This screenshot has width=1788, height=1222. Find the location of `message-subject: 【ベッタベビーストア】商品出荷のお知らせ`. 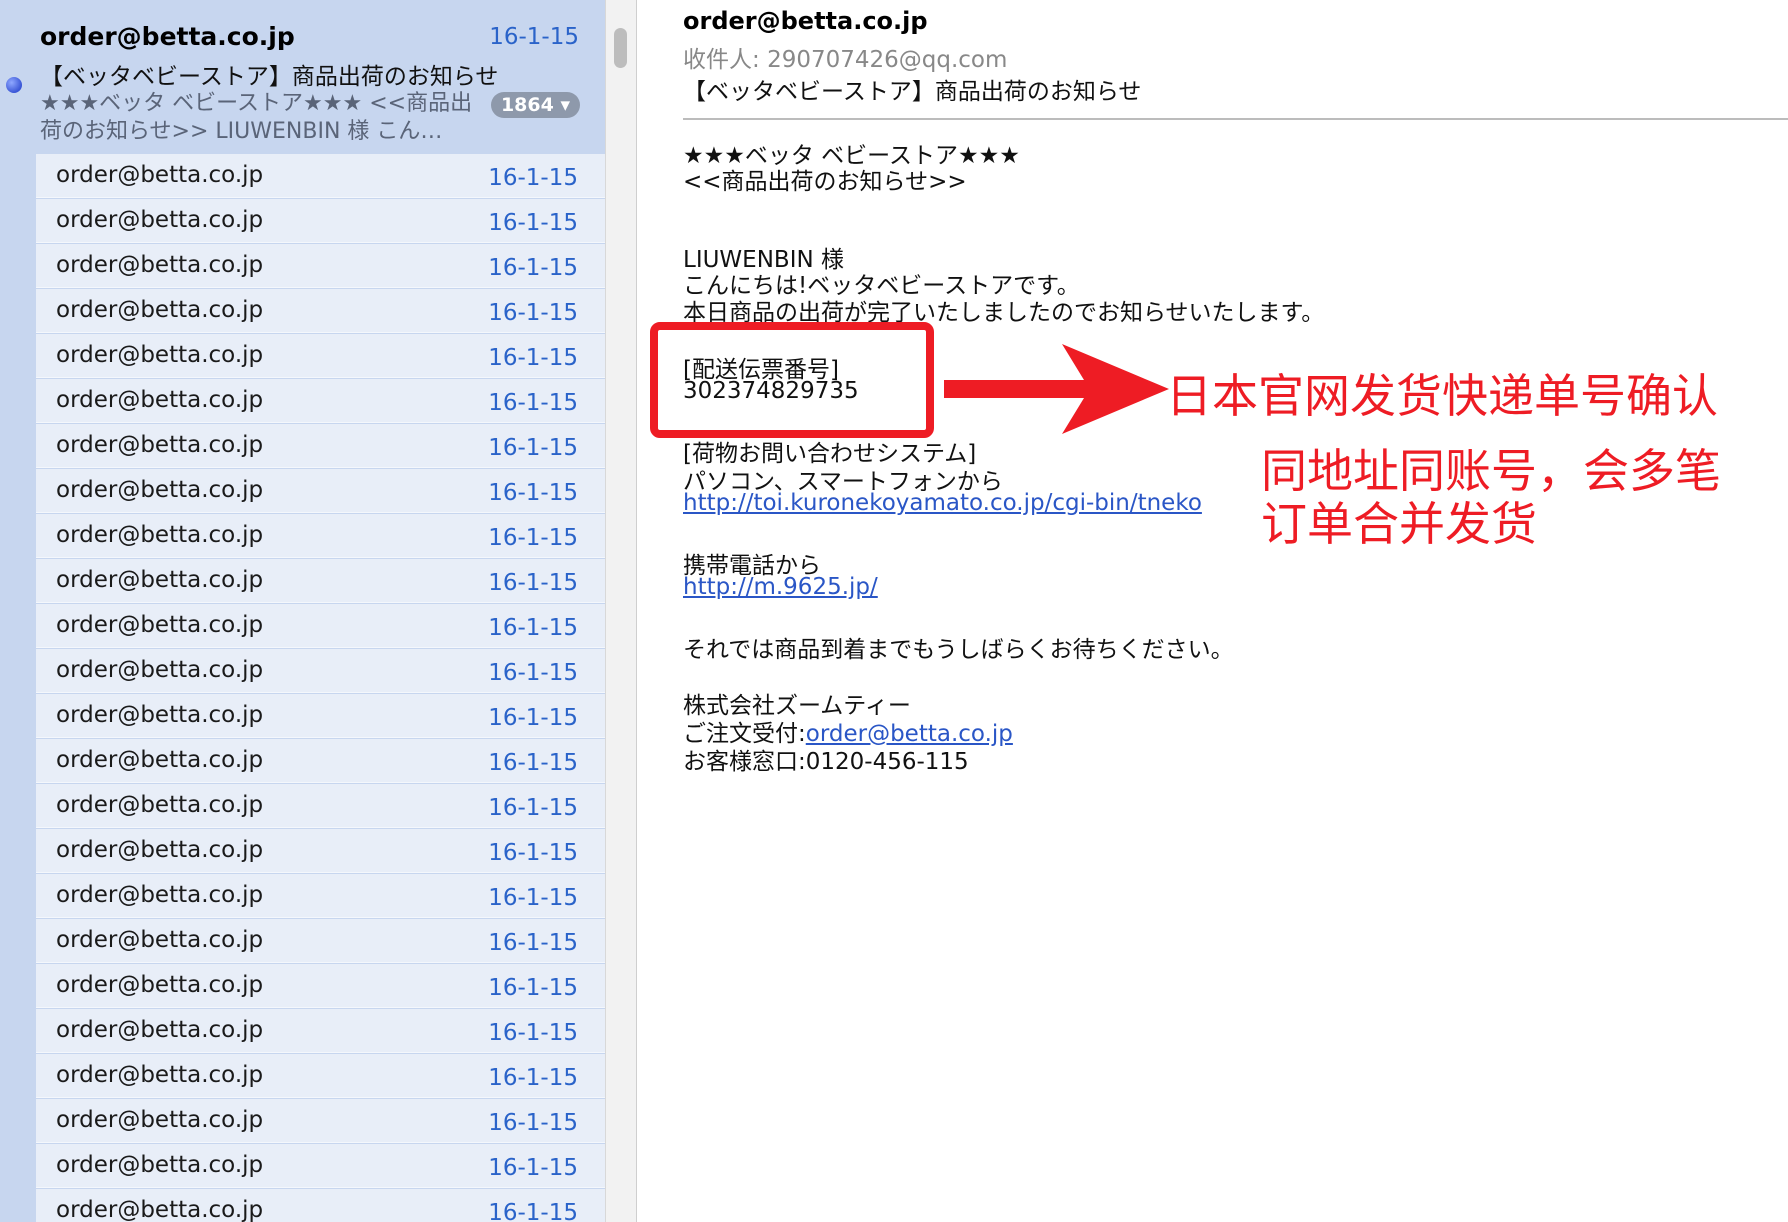

message-subject: 【ベッタベビーストア】商品出荷のお知らせ is located at coordinates (912, 92).